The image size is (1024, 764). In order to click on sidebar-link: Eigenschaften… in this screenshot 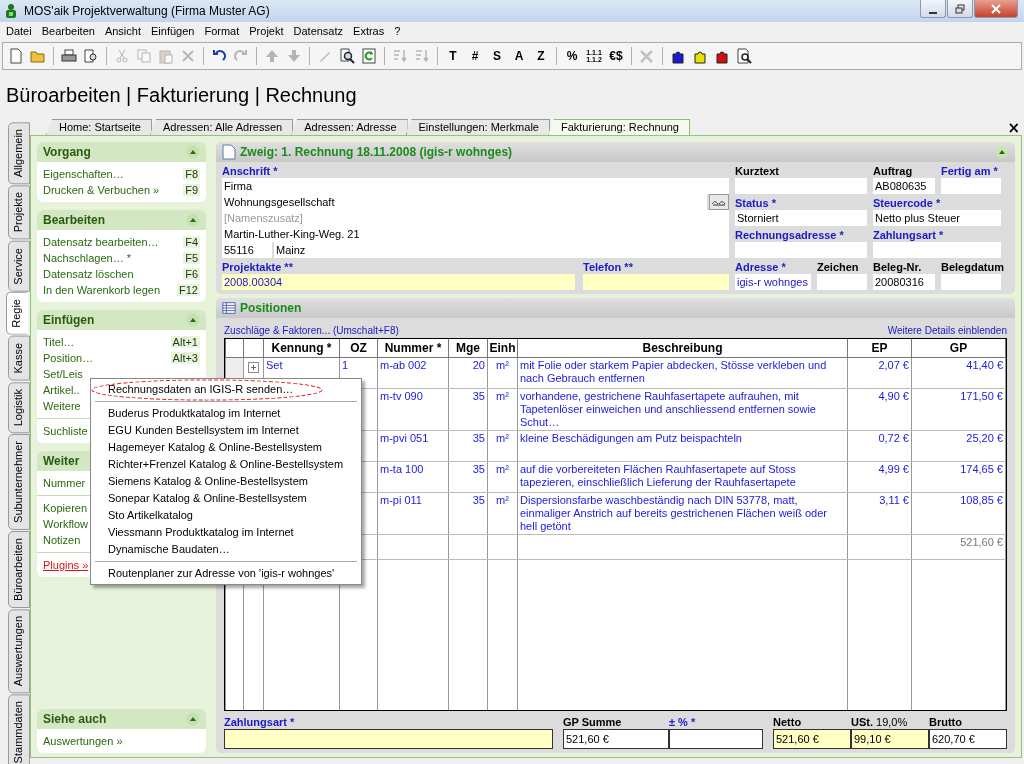, I will do `click(83, 174)`.